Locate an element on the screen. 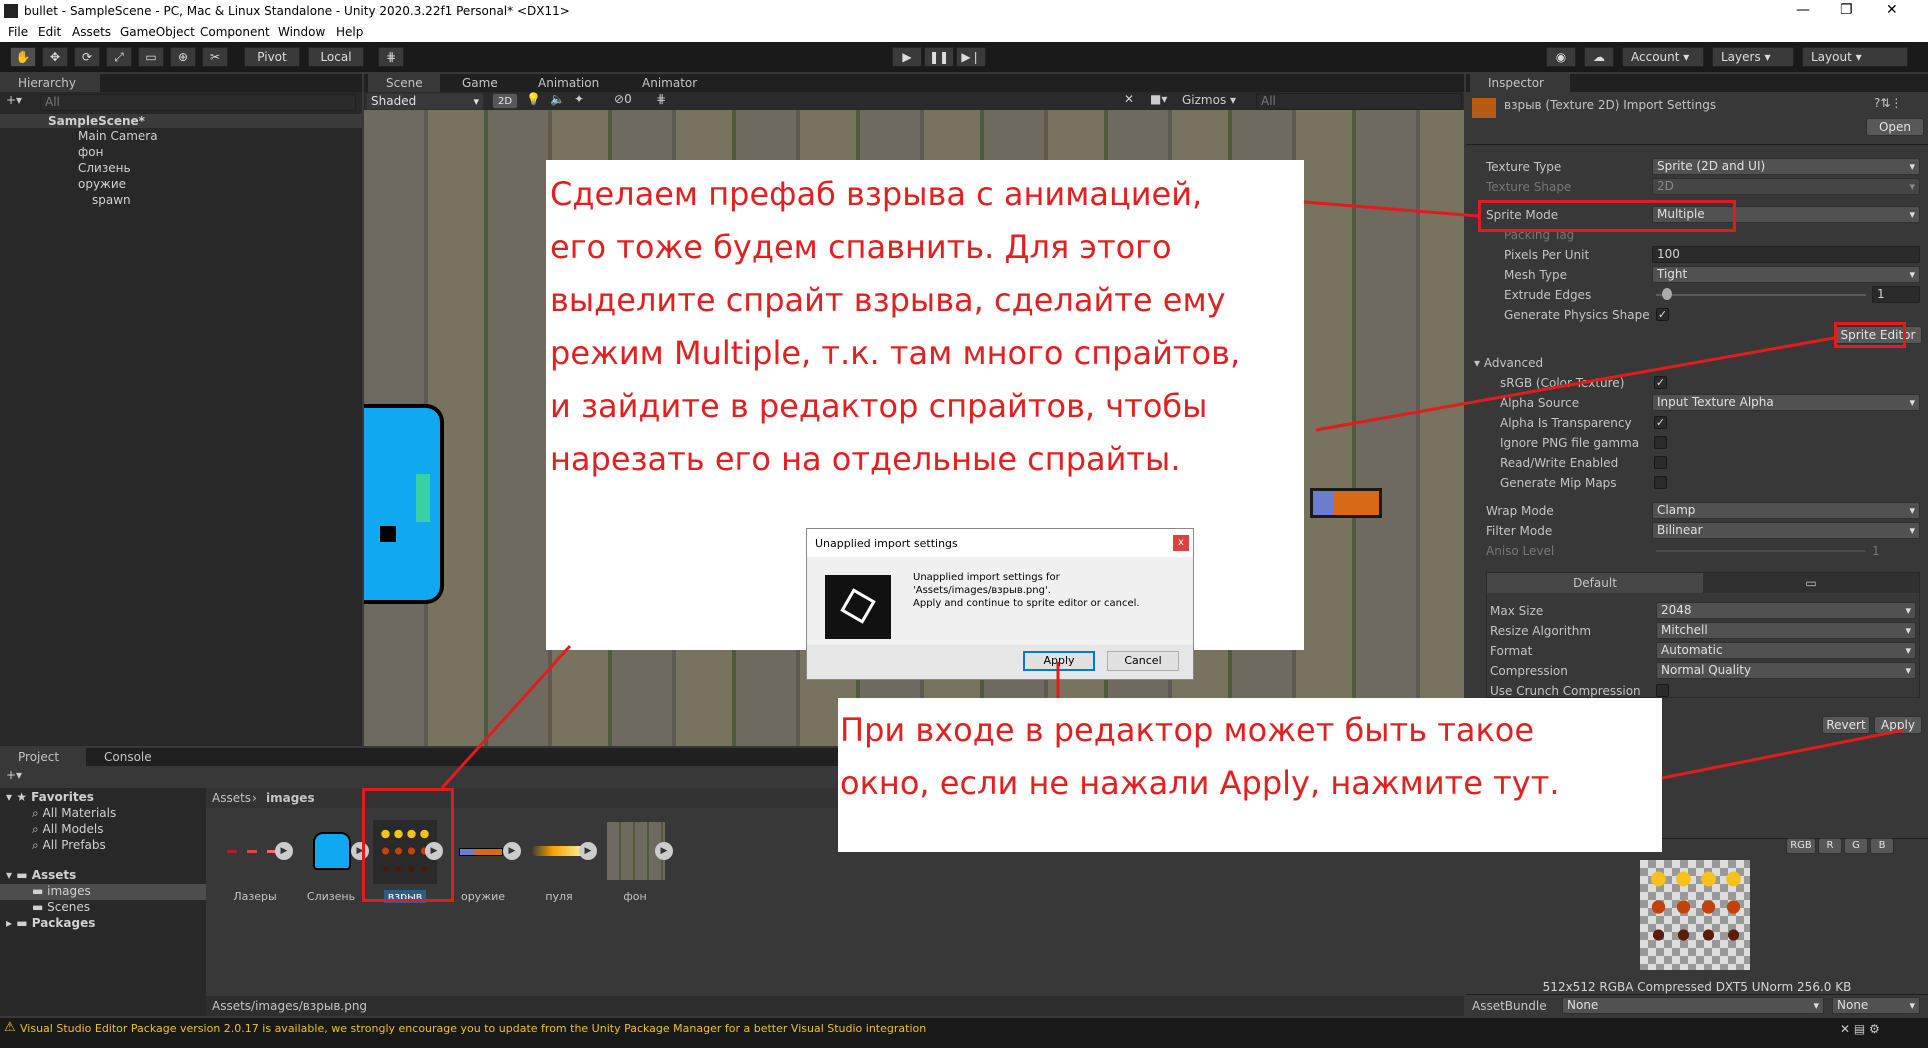 This screenshot has height=1048, width=1928. extrude-slider-handle is located at coordinates (1667, 294).